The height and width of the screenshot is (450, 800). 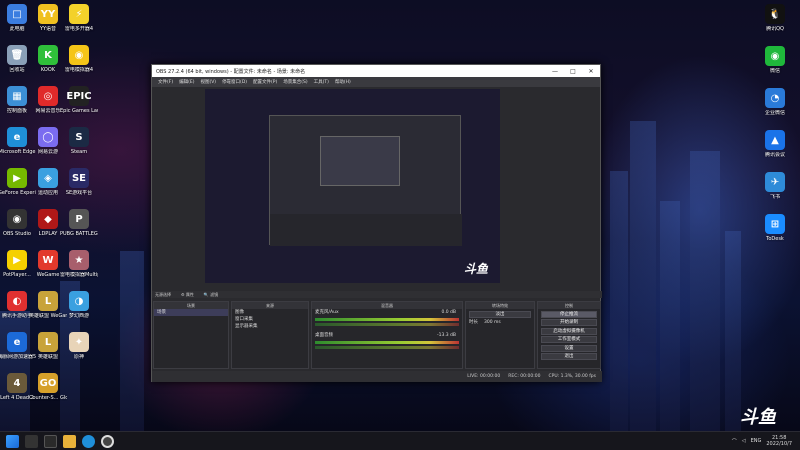 What do you see at coordinates (569, 314) in the screenshot?
I see `stop-streaming-button: 停止推流` at bounding box center [569, 314].